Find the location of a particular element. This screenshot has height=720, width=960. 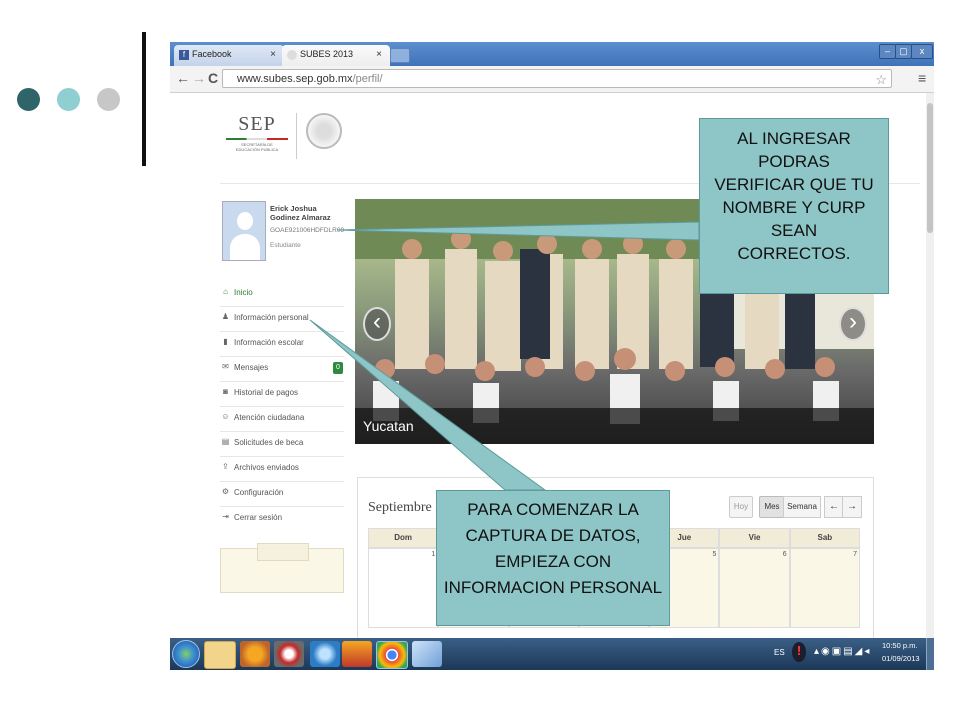

logo-bar is located at coordinates (257, 139).